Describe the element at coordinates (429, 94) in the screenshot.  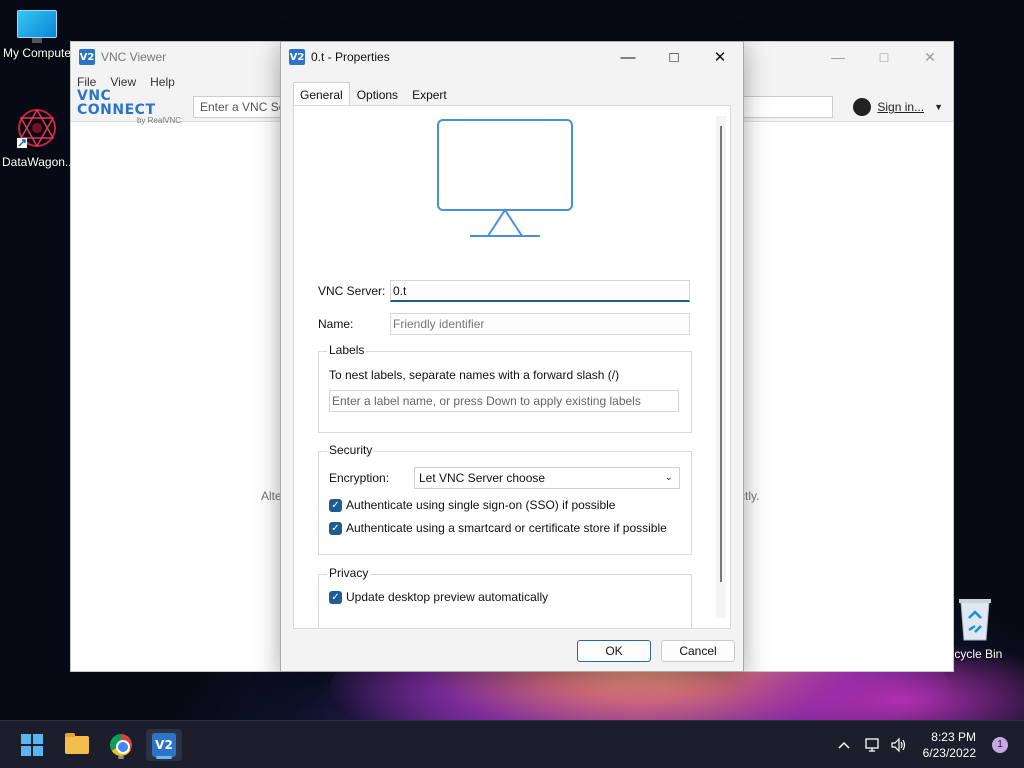
I see `tab-expert: Expert` at that location.